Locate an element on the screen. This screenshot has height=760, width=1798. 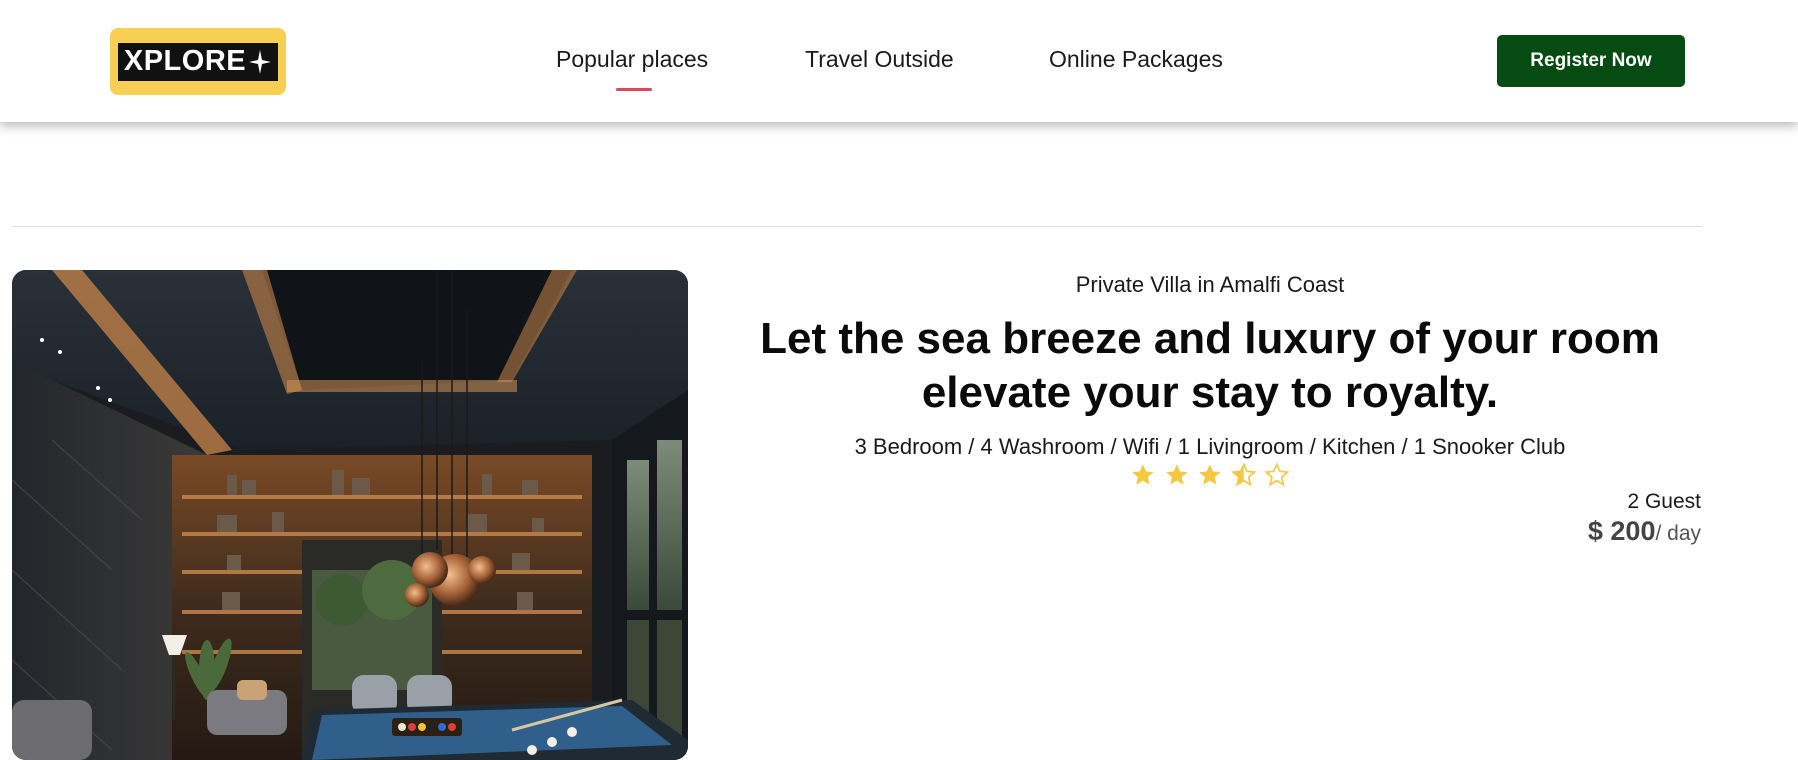
star-half-icon is located at coordinates (1243, 474).